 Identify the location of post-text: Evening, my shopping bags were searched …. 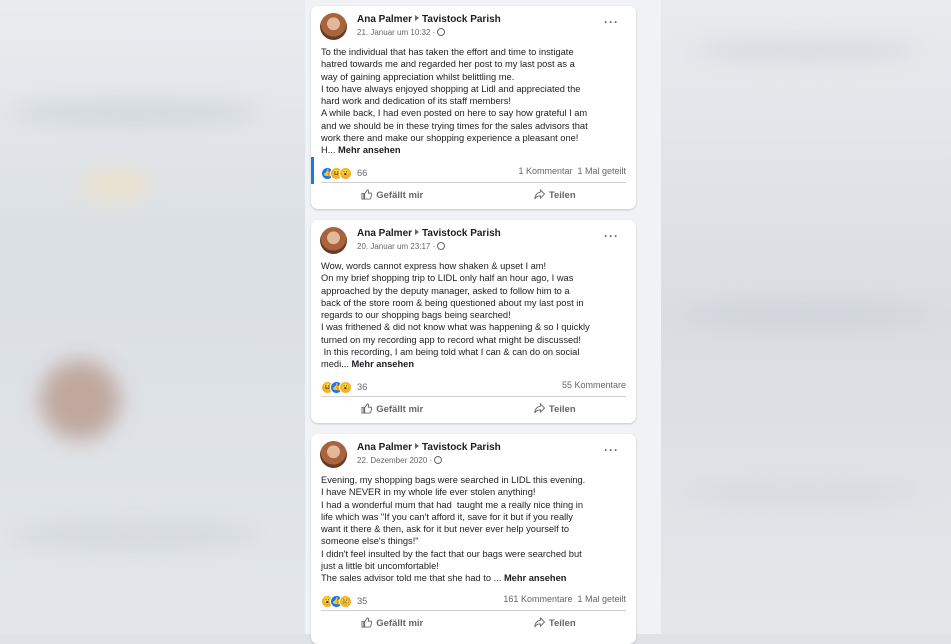
(453, 529).